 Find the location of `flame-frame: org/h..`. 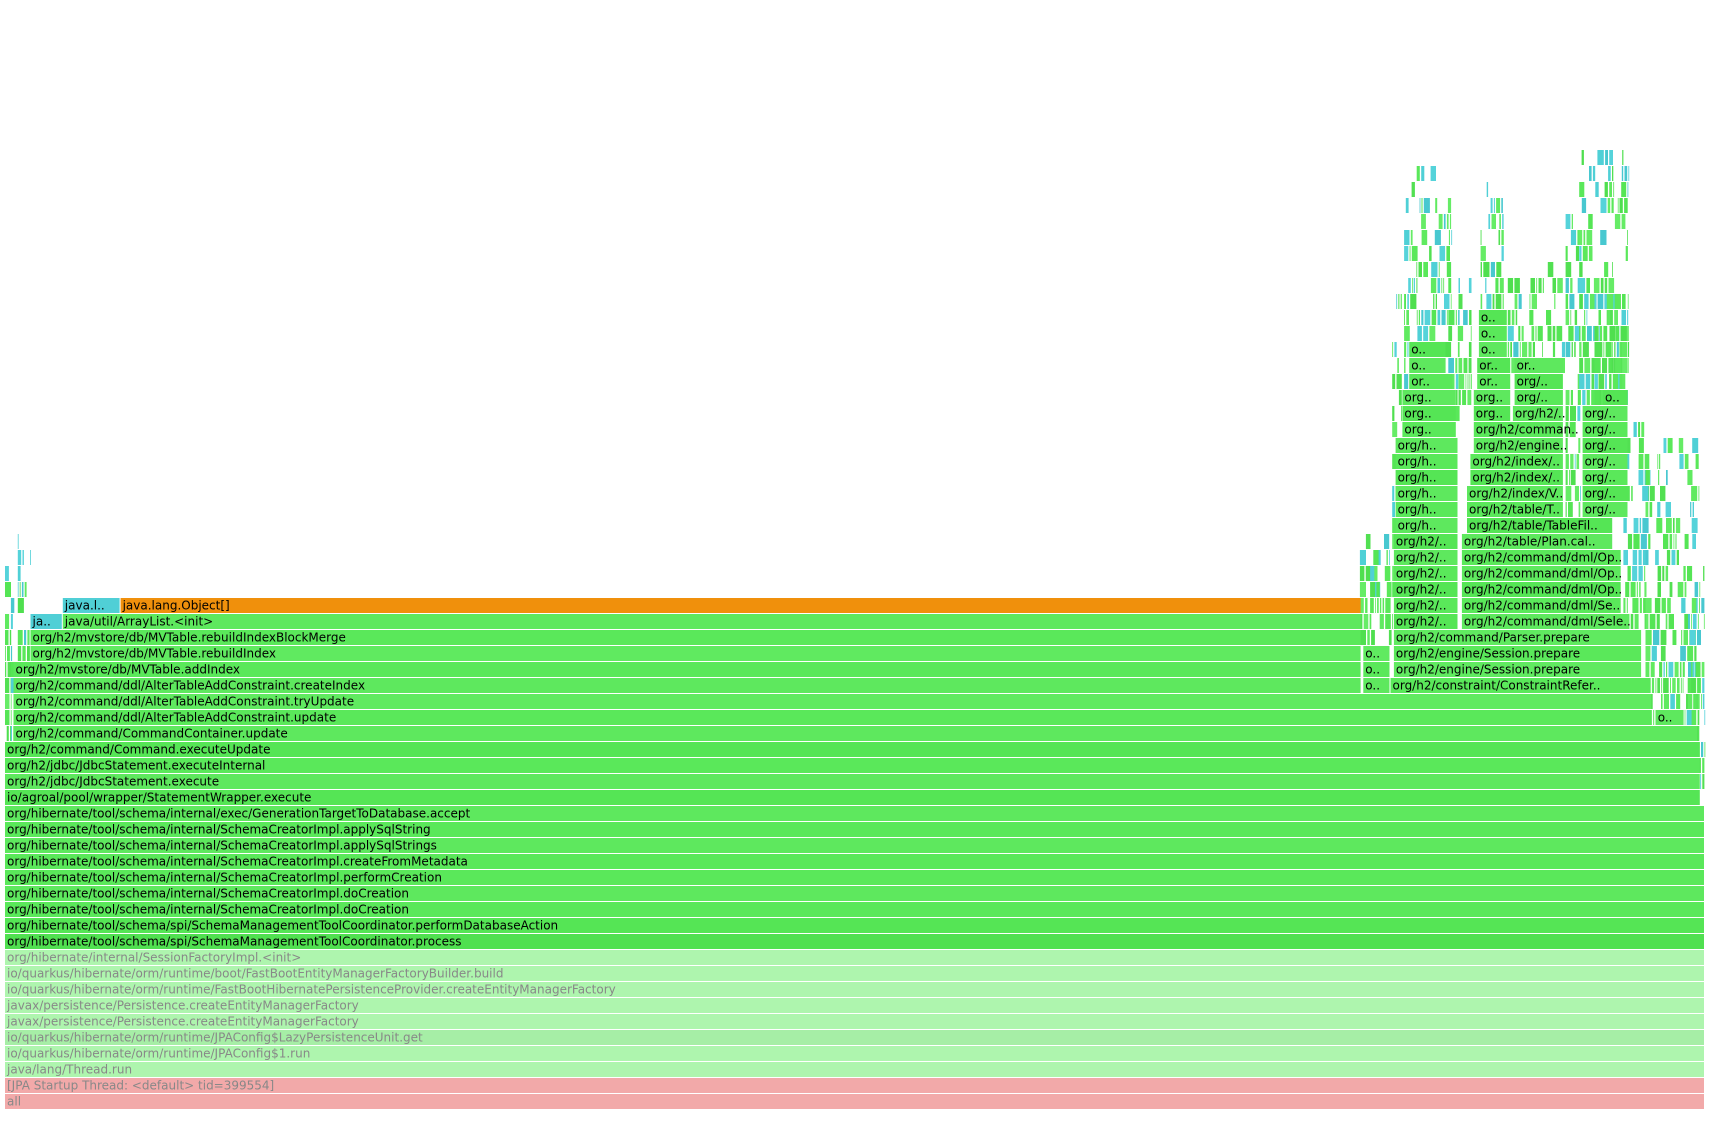

flame-frame: org/h.. is located at coordinates (1426, 445).